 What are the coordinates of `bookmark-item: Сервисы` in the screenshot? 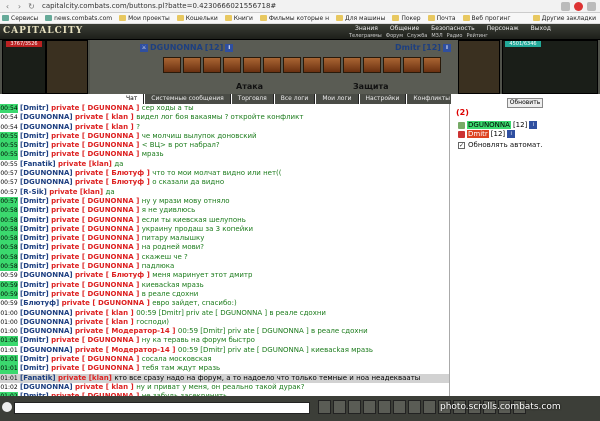 It's located at (20, 18).